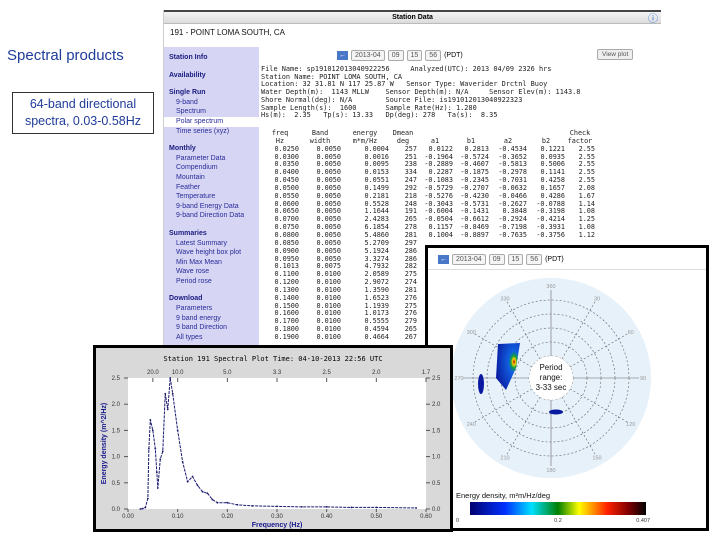 The height and width of the screenshot is (540, 720). I want to click on sidebar-item-9-band-direction-data: 9-band Direction Data, so click(211, 216).